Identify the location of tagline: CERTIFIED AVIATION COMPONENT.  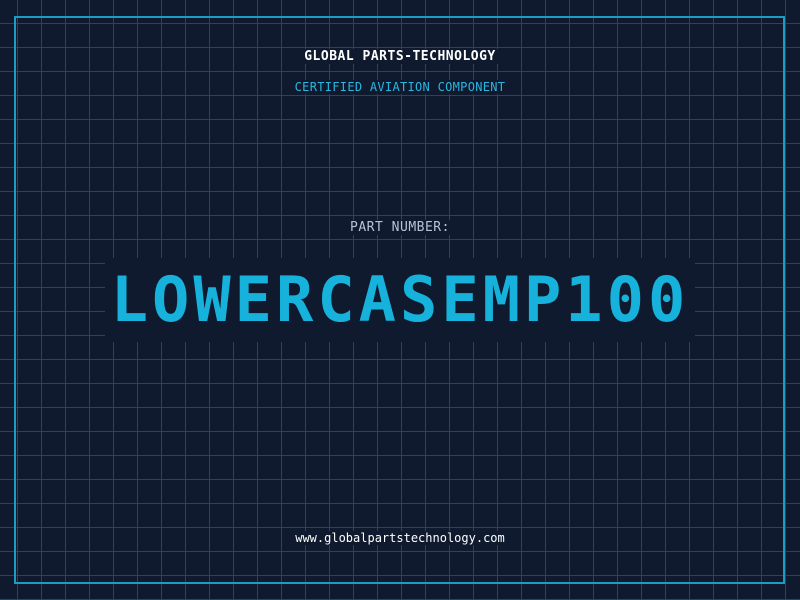
(400, 87).